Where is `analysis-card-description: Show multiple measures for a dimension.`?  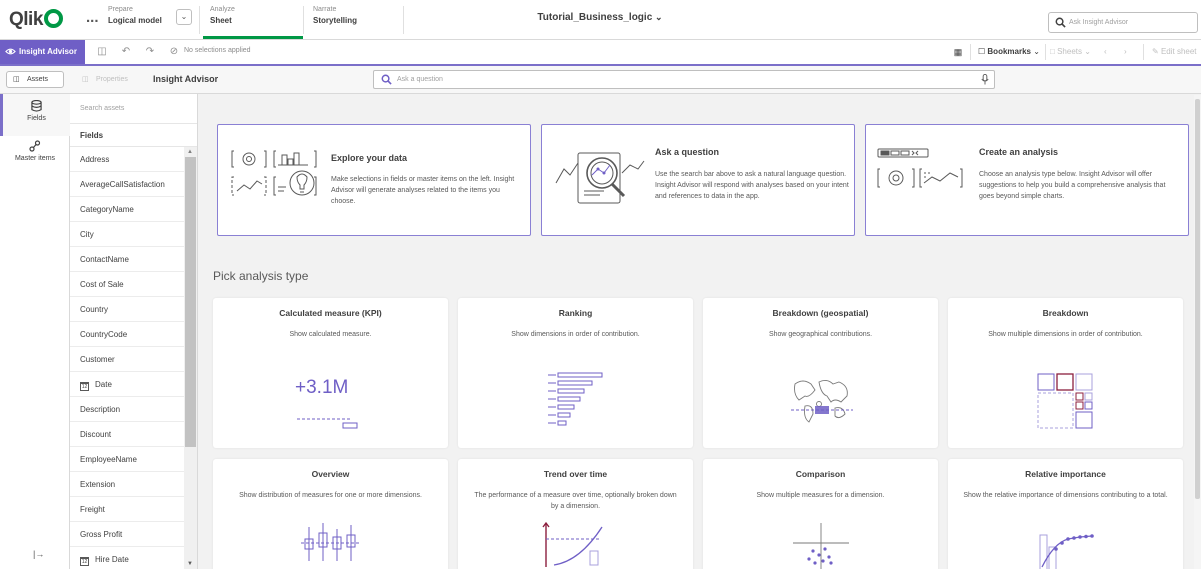 analysis-card-description: Show multiple measures for a dimension. is located at coordinates (820, 495).